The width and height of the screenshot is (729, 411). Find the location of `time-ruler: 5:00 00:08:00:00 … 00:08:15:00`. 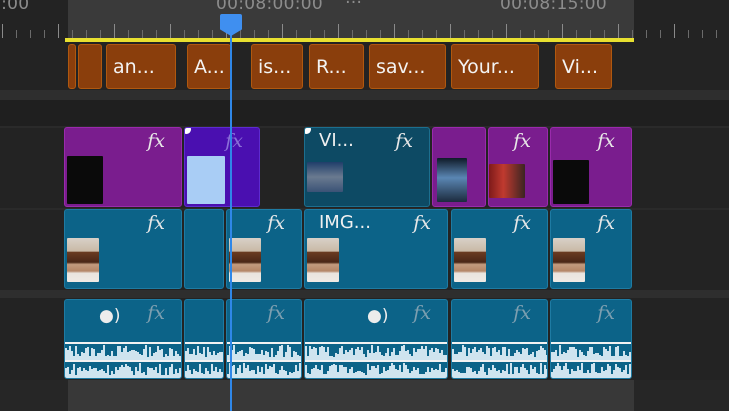

time-ruler: 5:00 00:08:00:00 … 00:08:15:00 is located at coordinates (364, 21).